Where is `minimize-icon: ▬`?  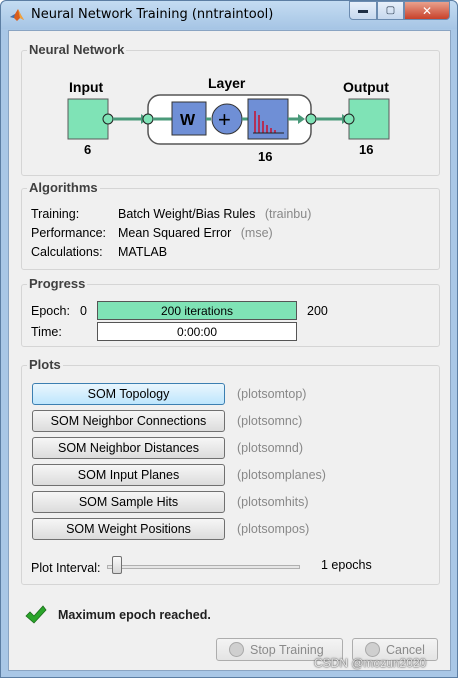 minimize-icon: ▬ is located at coordinates (363, 10).